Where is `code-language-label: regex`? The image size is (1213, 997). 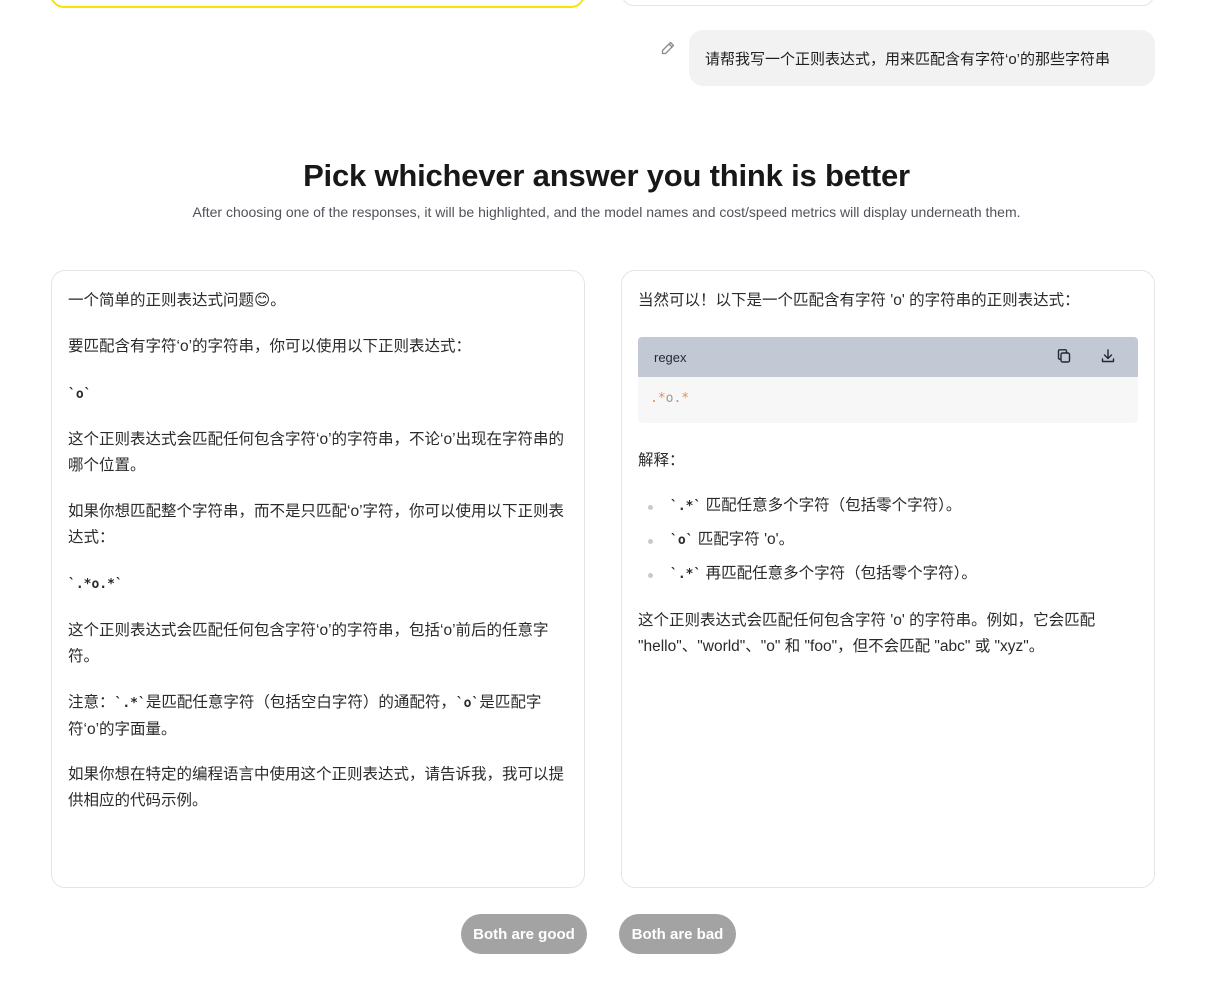 code-language-label: regex is located at coordinates (670, 357).